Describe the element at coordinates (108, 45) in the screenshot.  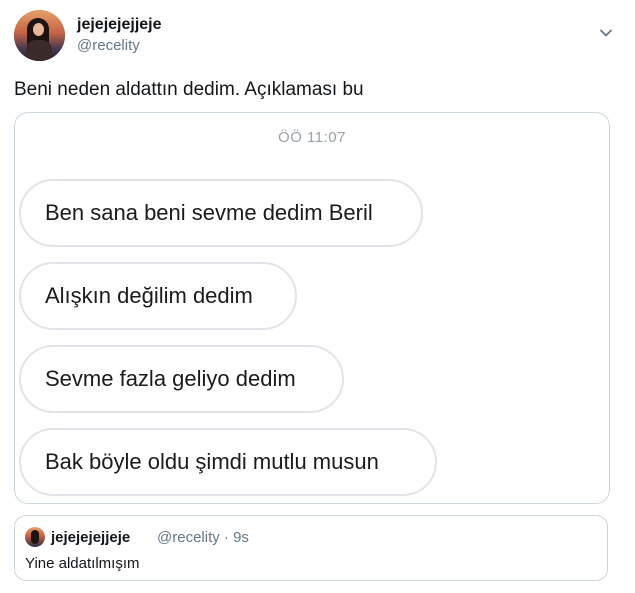
I see `author-handle: @recelity` at that location.